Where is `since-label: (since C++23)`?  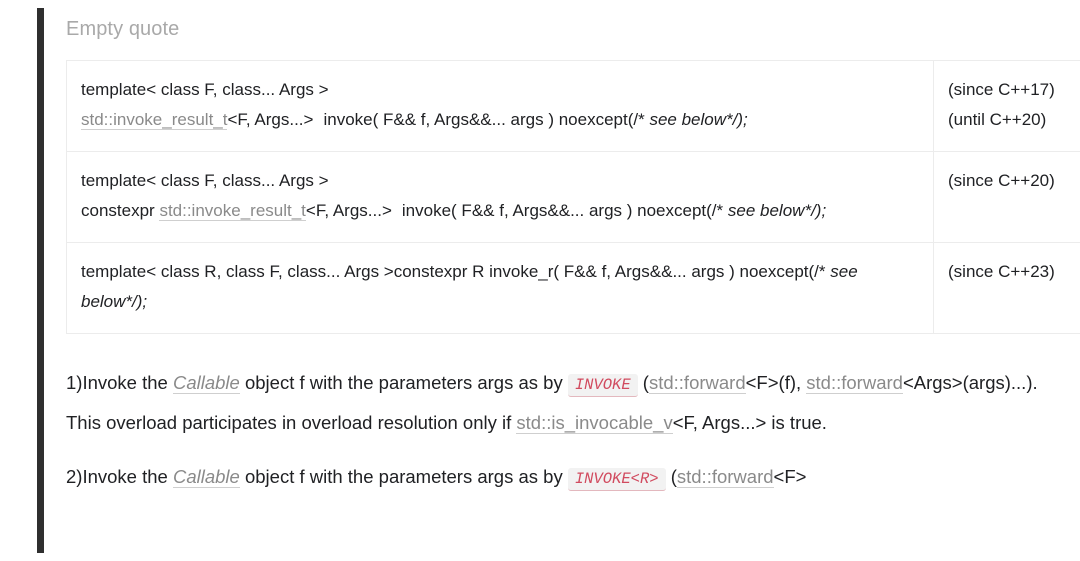 since-label: (since C++23) is located at coordinates (1014, 272).